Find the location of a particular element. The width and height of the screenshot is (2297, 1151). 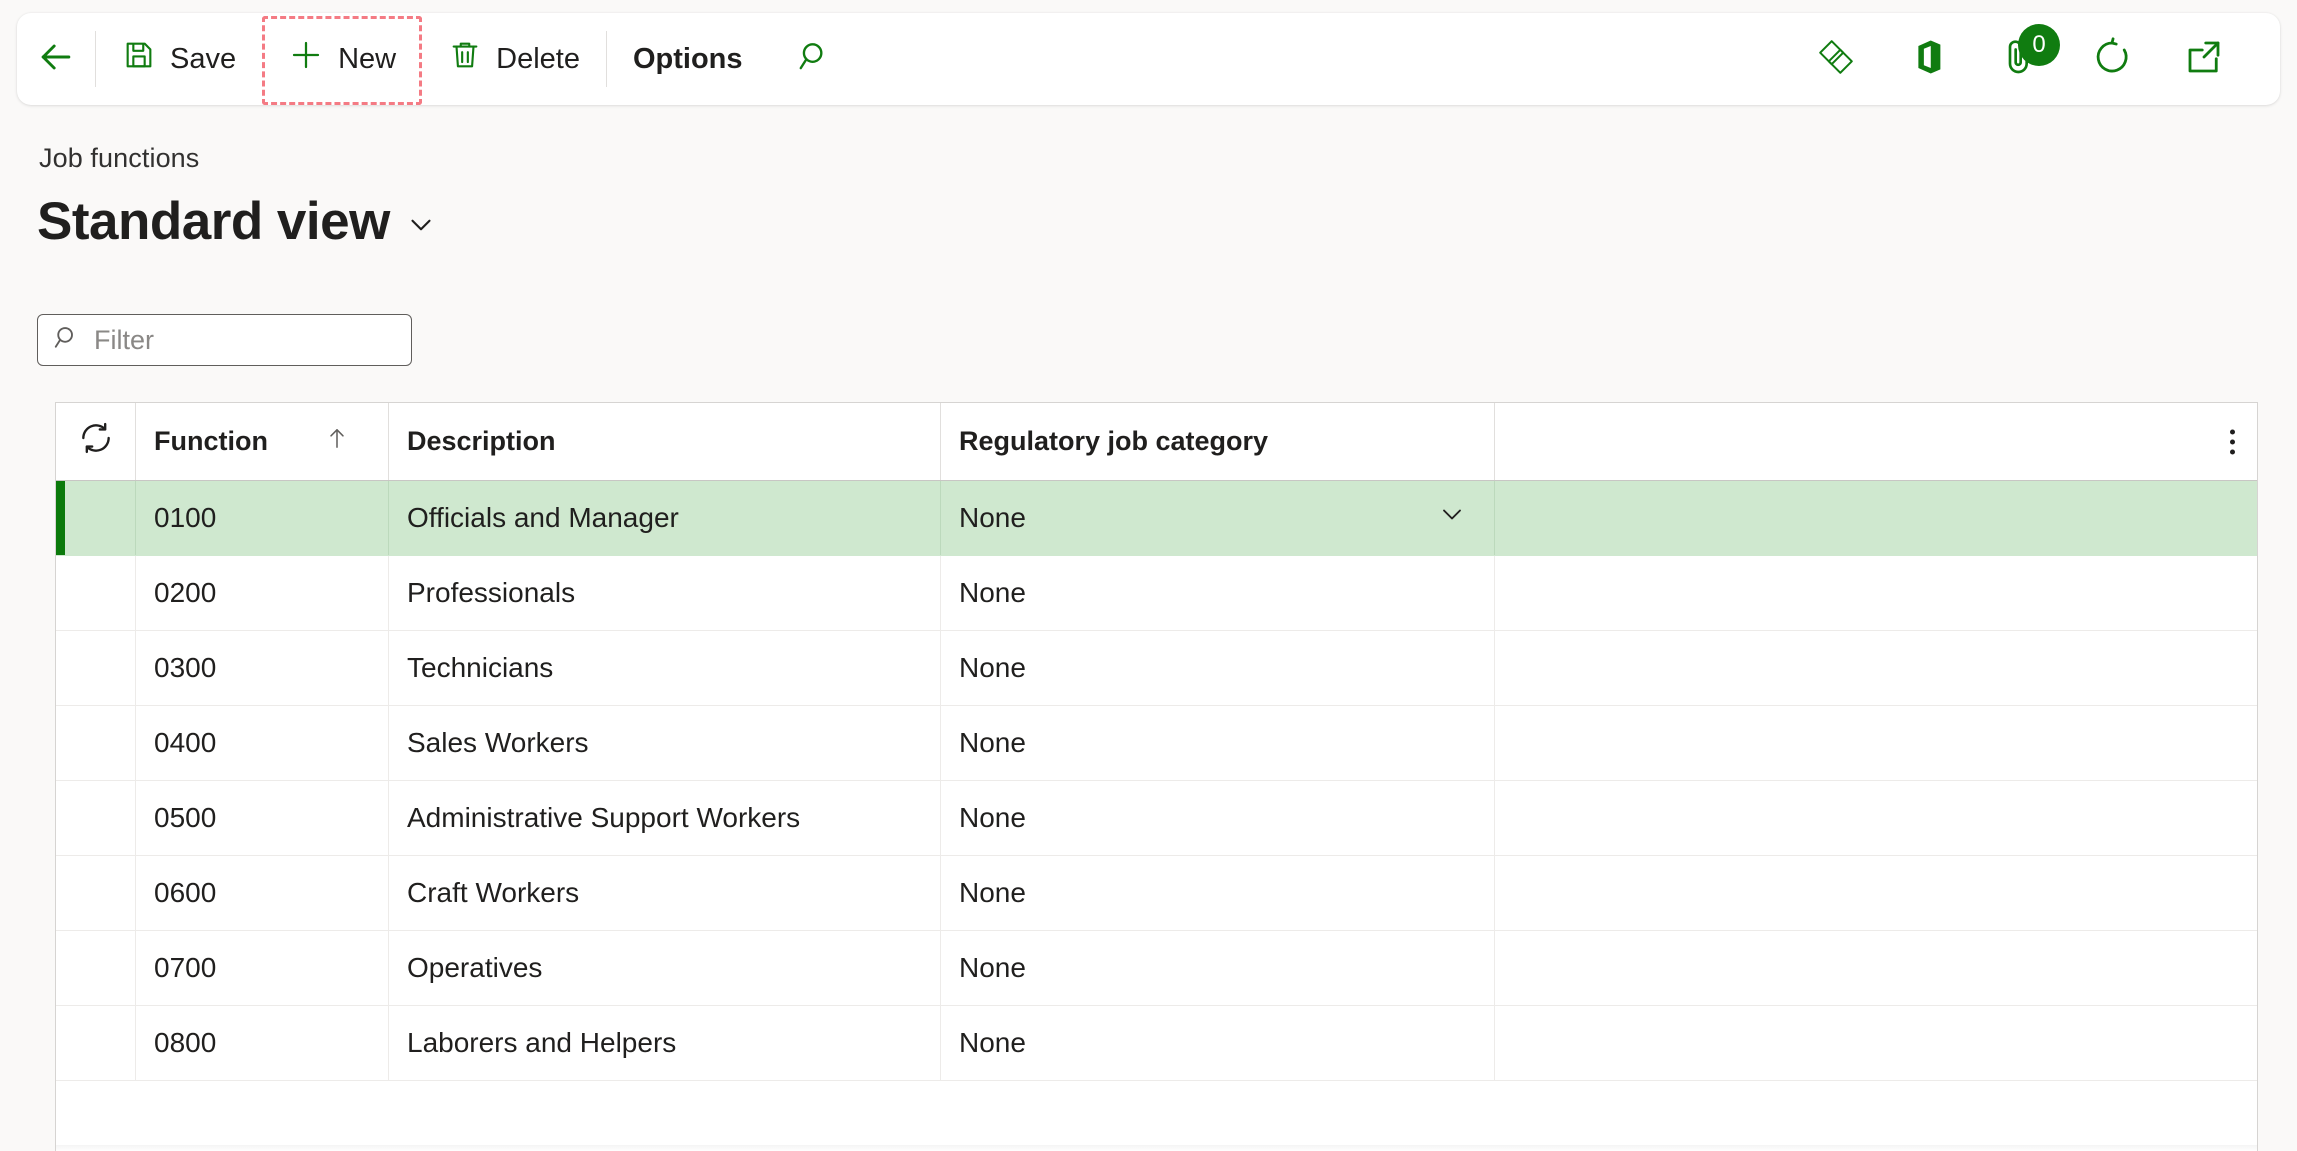

cell-description: Sales Workers is located at coordinates (665, 743).